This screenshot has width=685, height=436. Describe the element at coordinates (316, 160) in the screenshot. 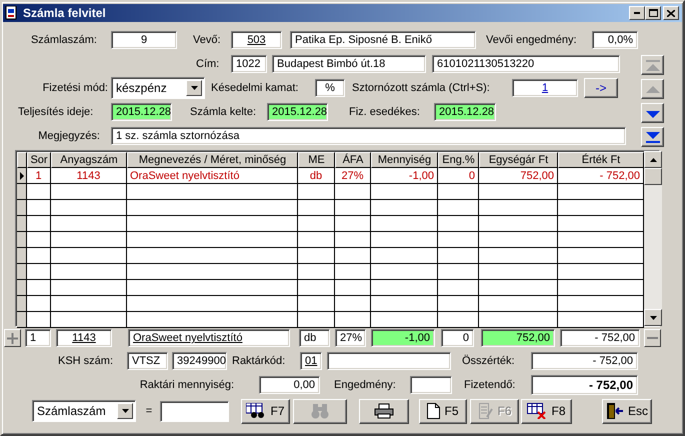

I see `column-header: ME` at that location.